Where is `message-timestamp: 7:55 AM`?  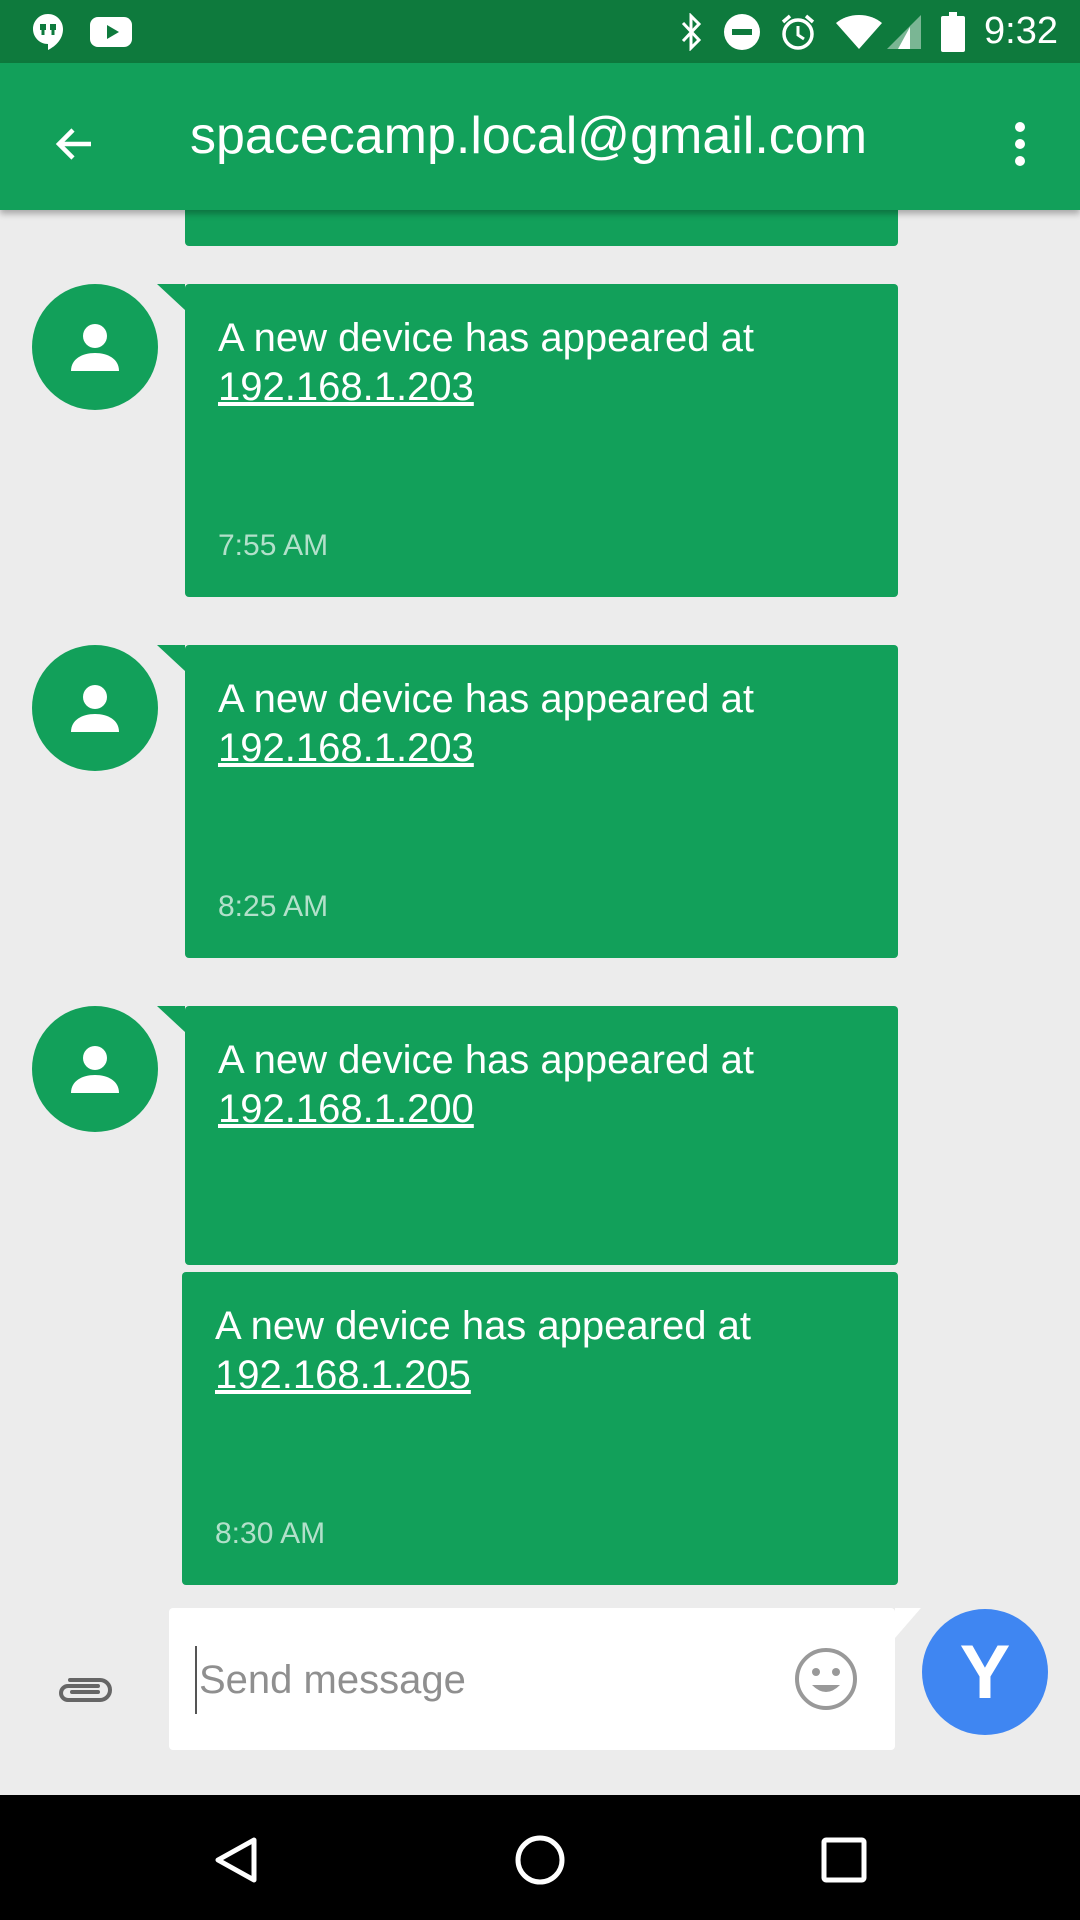
message-timestamp: 7:55 AM is located at coordinates (273, 545).